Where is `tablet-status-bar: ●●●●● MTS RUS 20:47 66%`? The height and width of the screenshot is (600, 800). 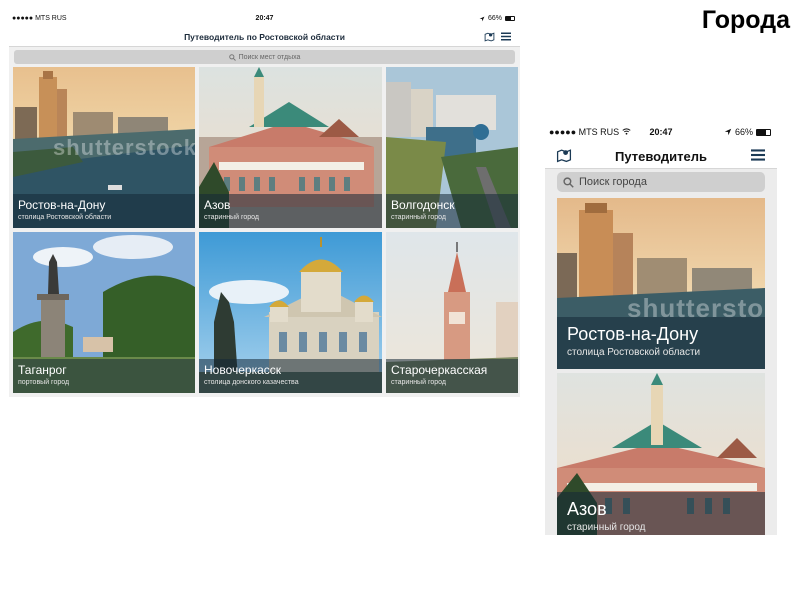
tablet-status-bar: ●●●●● MTS RUS 20:47 66% is located at coordinates (264, 19).